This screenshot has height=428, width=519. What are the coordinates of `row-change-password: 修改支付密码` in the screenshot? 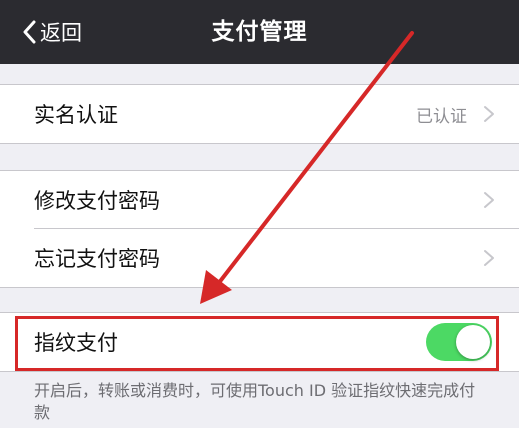 It's located at (259, 200).